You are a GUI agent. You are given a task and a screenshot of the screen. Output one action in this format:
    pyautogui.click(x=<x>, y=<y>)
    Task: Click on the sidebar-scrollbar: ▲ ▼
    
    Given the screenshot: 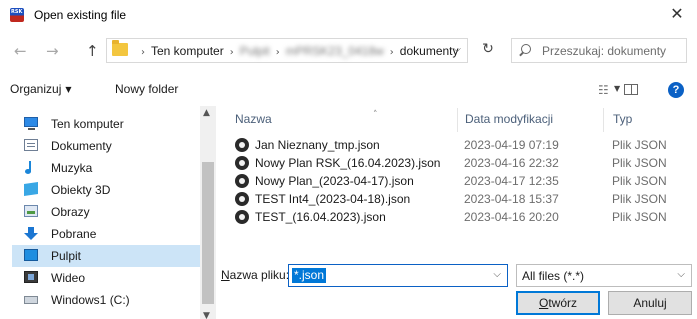 What is the action you would take?
    pyautogui.click(x=208, y=212)
    